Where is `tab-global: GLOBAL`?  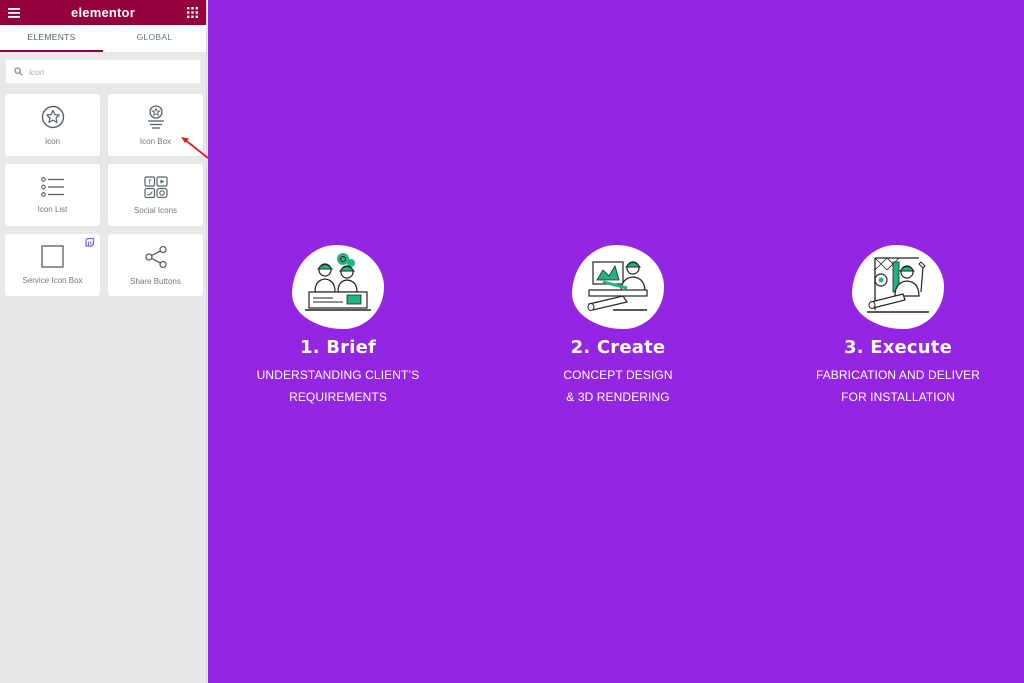
tab-global: GLOBAL is located at coordinates (154, 38).